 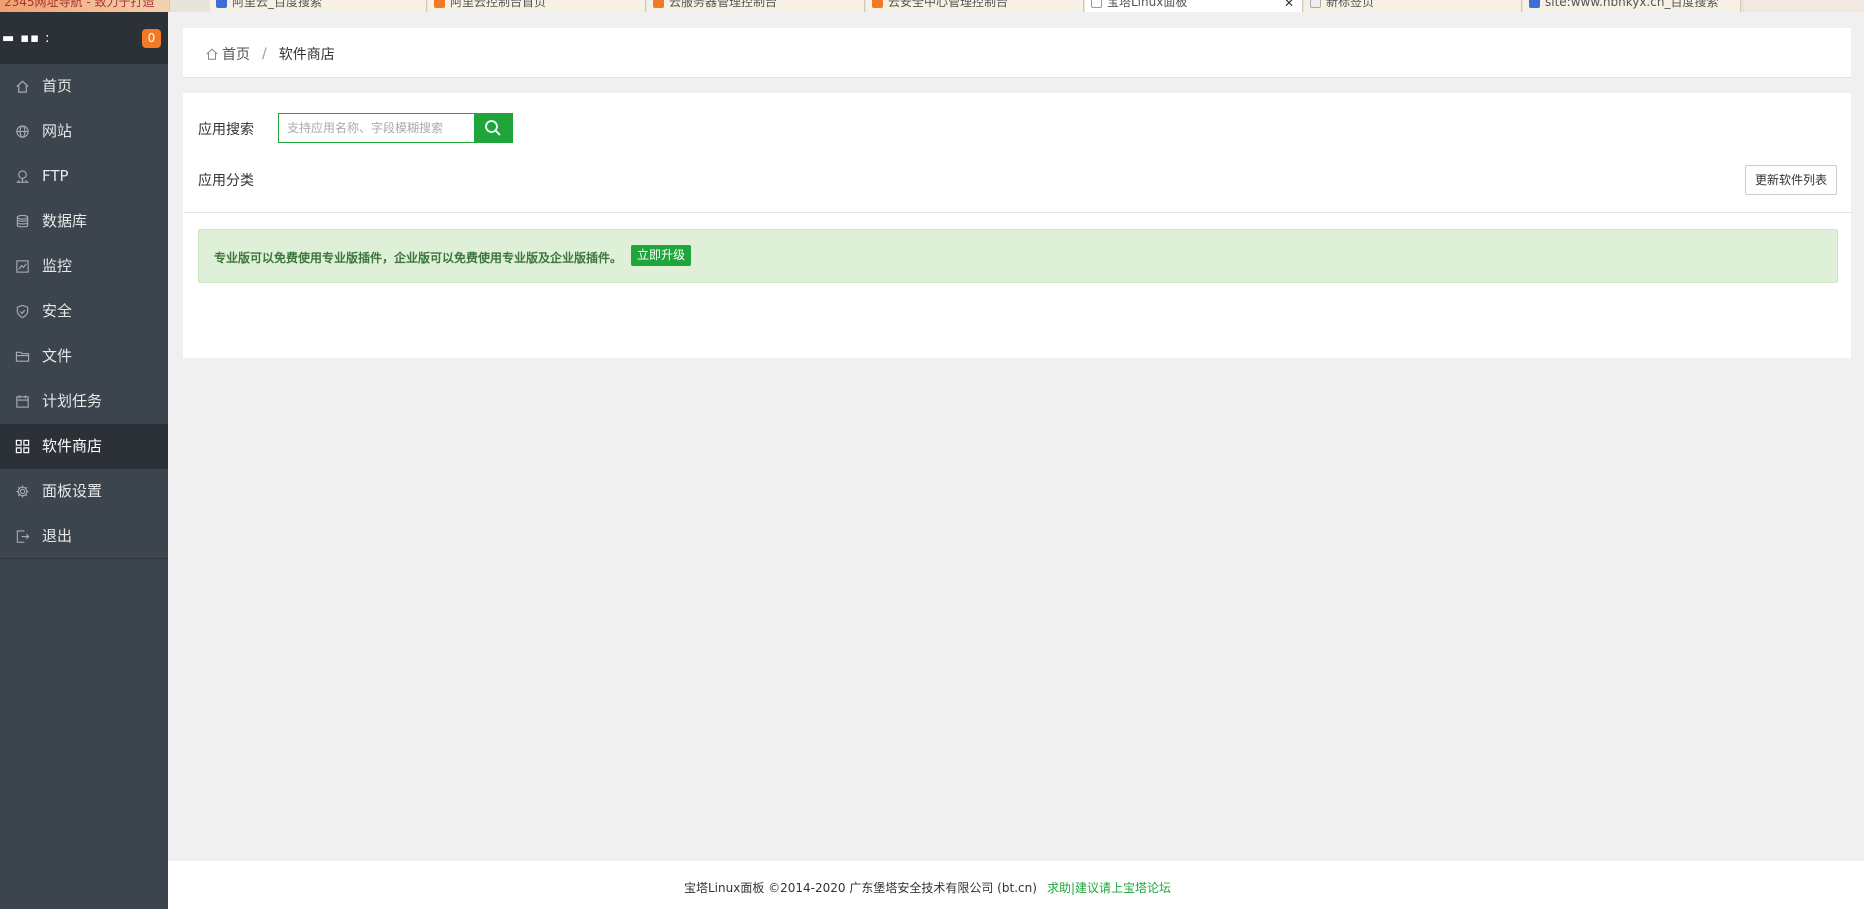 I want to click on upgrade-notice: 专业版可以免费使用专业版插件，企业版可以免费使用专业版及企业版插件。 立即升级, so click(x=1018, y=256).